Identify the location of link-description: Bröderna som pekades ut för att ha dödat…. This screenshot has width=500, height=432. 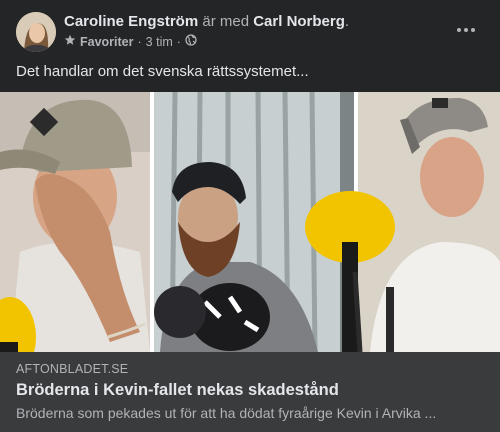
(226, 413).